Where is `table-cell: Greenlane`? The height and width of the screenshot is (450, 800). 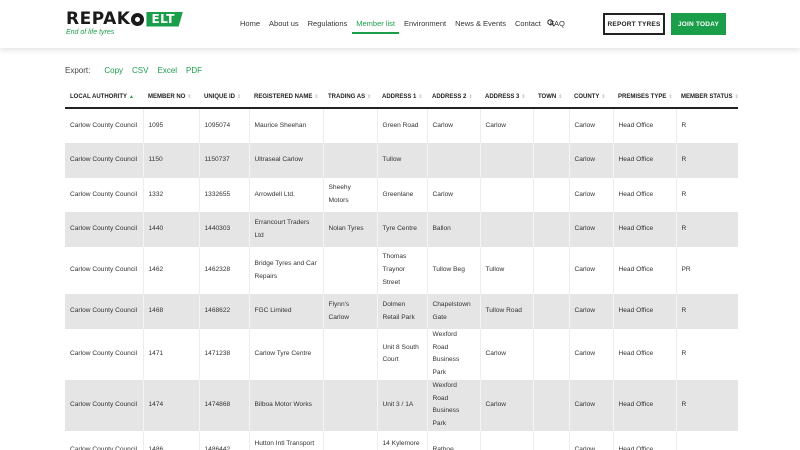
table-cell: Greenlane is located at coordinates (401, 195).